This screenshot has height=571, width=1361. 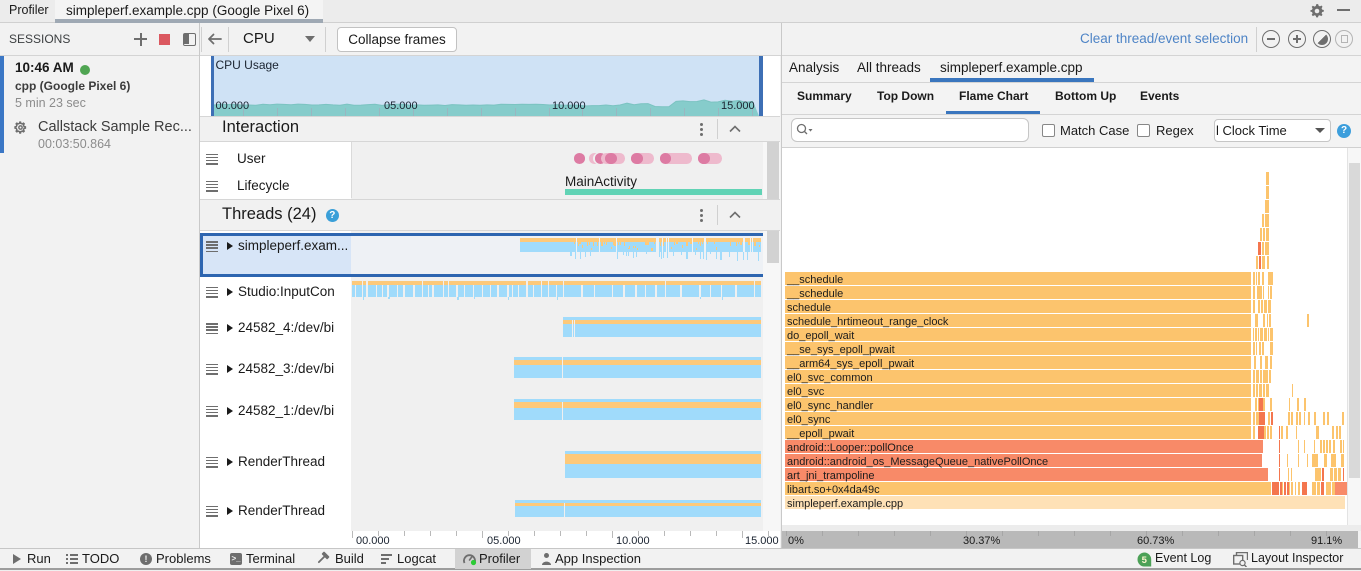 What do you see at coordinates (1145, 560) in the screenshot?
I see `svg-text: 5` at bounding box center [1145, 560].